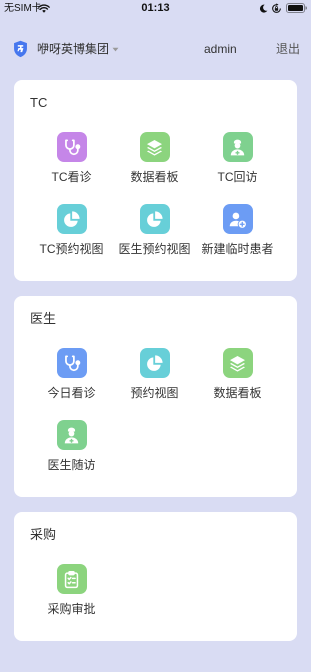 The height and width of the screenshot is (672, 320). I want to click on menu-item-tc-consultation: TC看诊, so click(71, 158).